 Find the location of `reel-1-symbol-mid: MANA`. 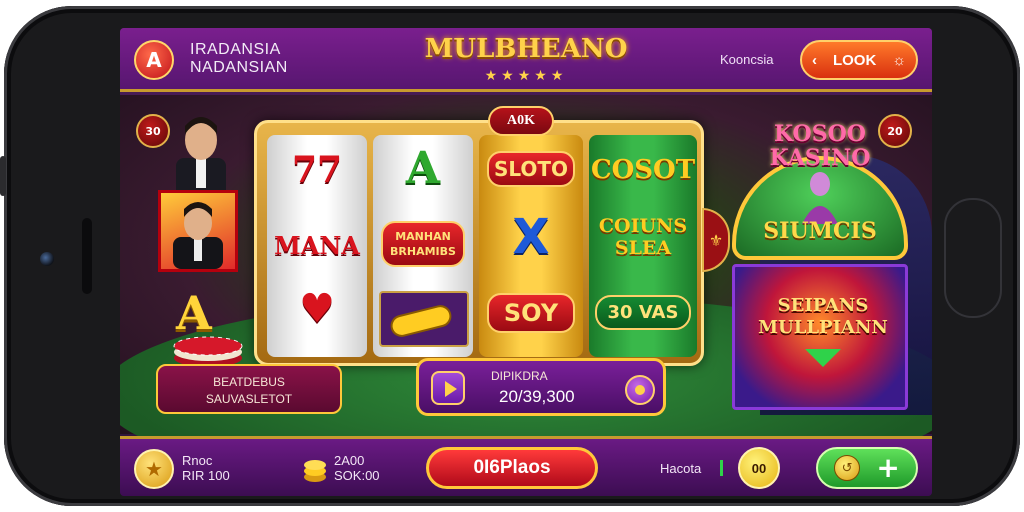

reel-1-symbol-mid: MANA is located at coordinates (317, 245).